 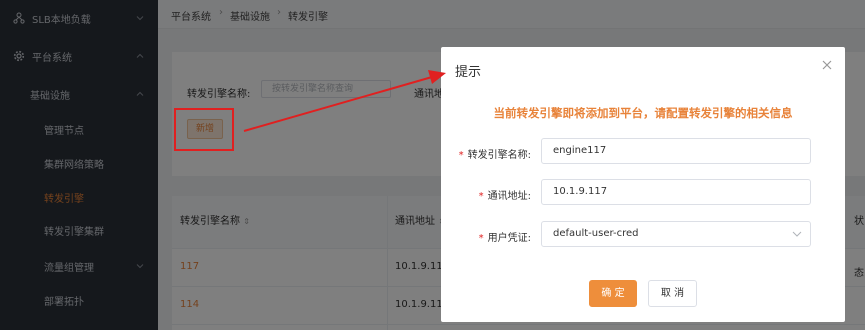 What do you see at coordinates (468, 72) in the screenshot?
I see `dialog-title: 提示` at bounding box center [468, 72].